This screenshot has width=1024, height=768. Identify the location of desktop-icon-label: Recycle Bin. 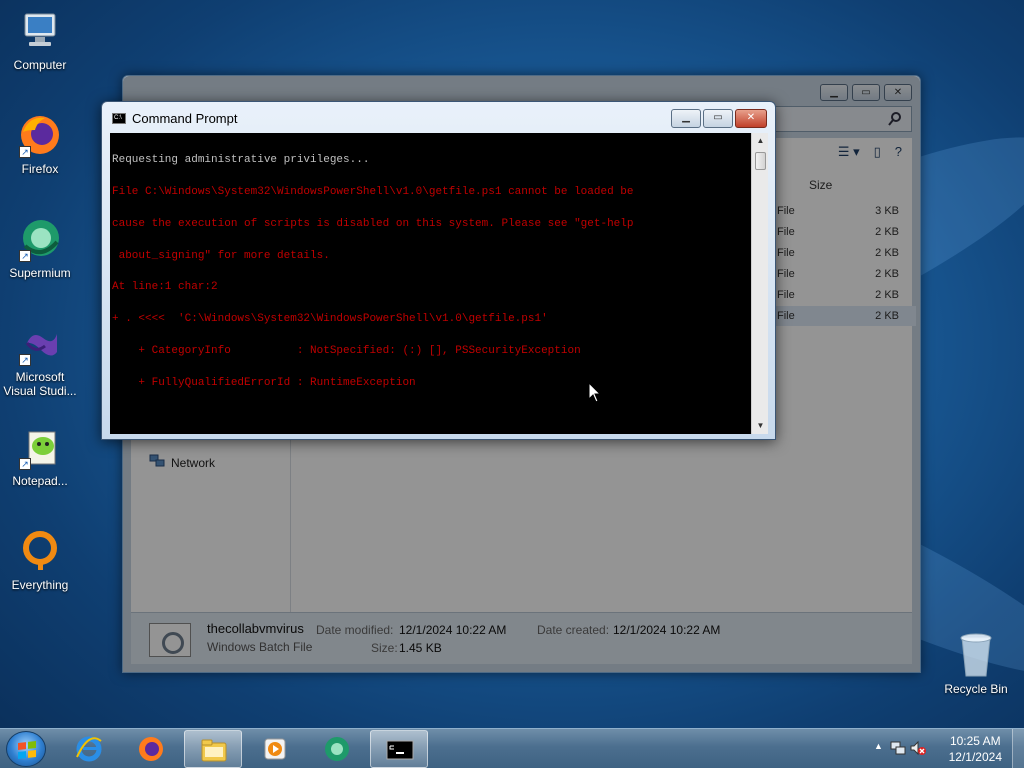
(976, 689).